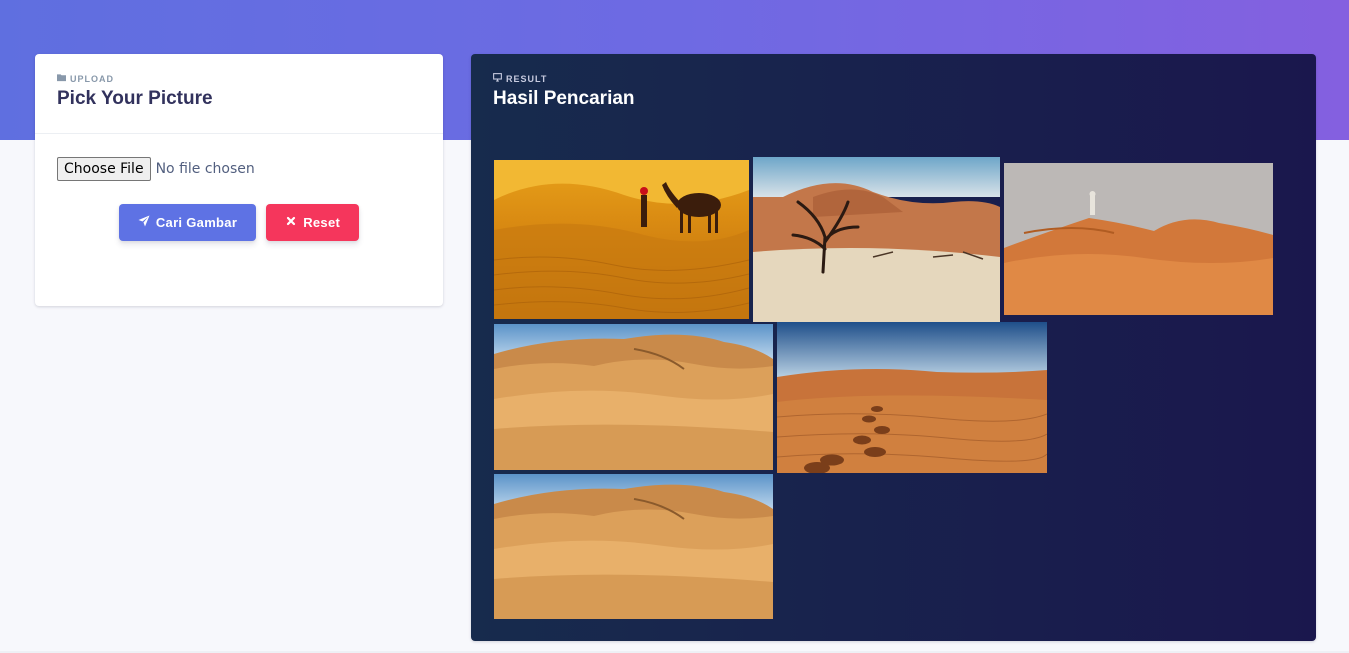 Image resolution: width=1349 pixels, height=653 pixels. Describe the element at coordinates (291, 222) in the screenshot. I see `close-icon` at that location.